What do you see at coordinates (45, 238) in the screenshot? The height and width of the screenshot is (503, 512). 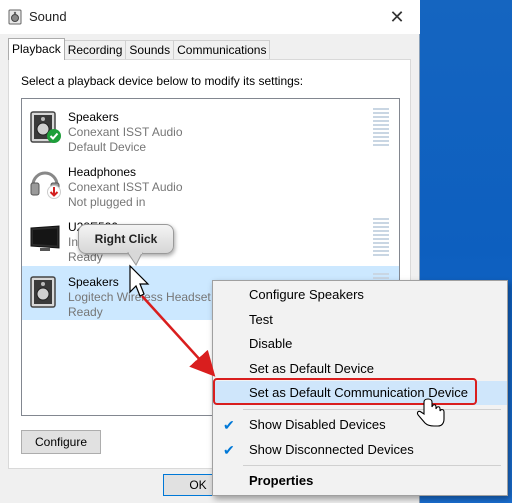 I see `monitor-icon` at bounding box center [45, 238].